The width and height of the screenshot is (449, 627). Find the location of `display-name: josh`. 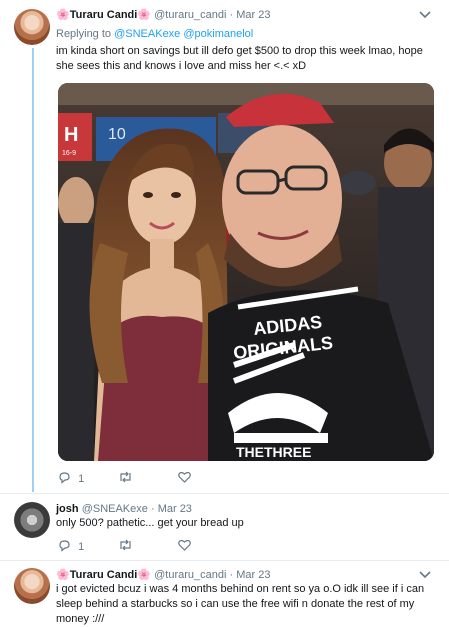

display-name: josh is located at coordinates (67, 509).